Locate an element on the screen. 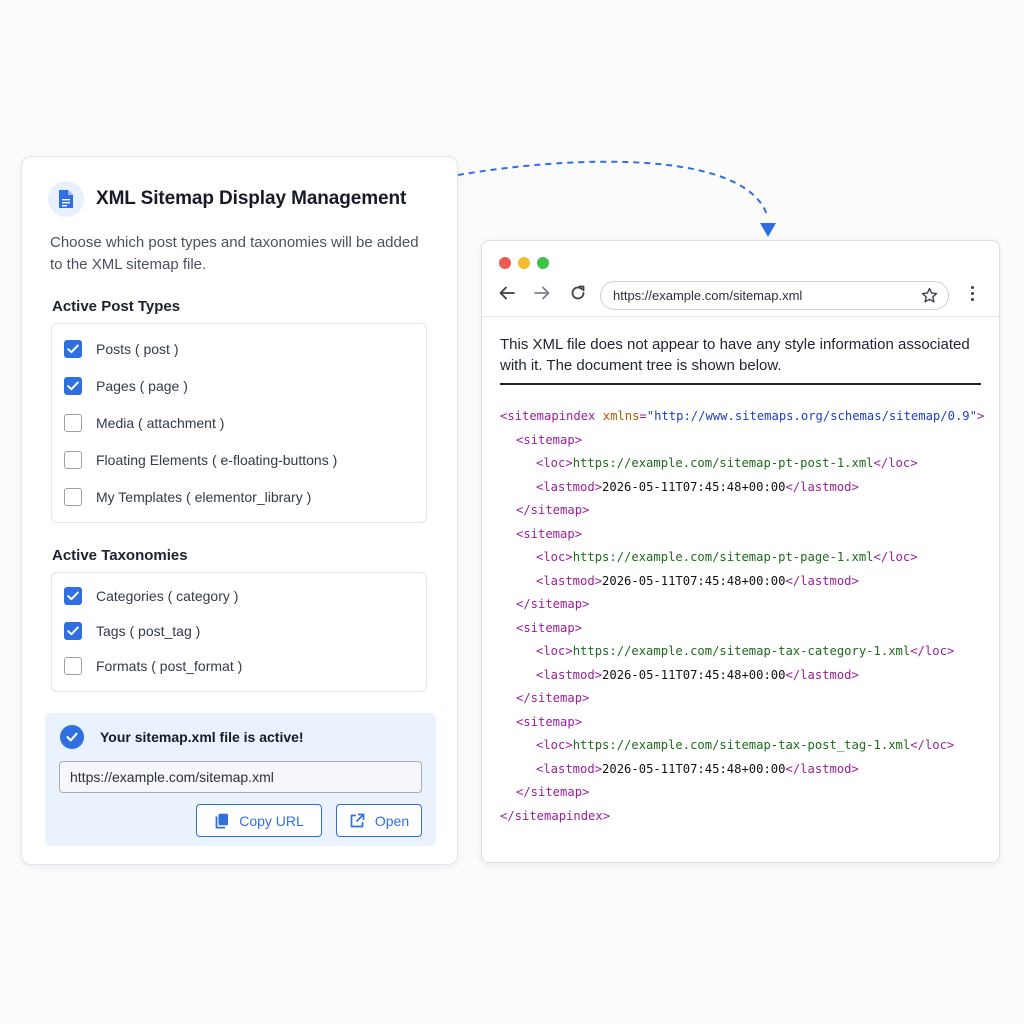 The height and width of the screenshot is (1024, 1024). checkbox-row-post_tag: Tags ( post_tag ) is located at coordinates (132, 631).